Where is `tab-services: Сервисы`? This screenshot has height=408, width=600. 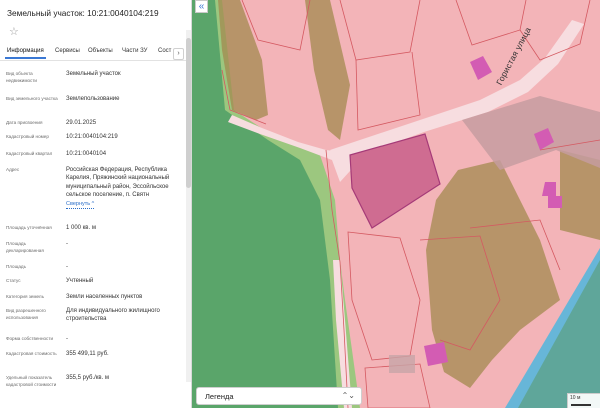 tab-services: Сервисы is located at coordinates (67, 51).